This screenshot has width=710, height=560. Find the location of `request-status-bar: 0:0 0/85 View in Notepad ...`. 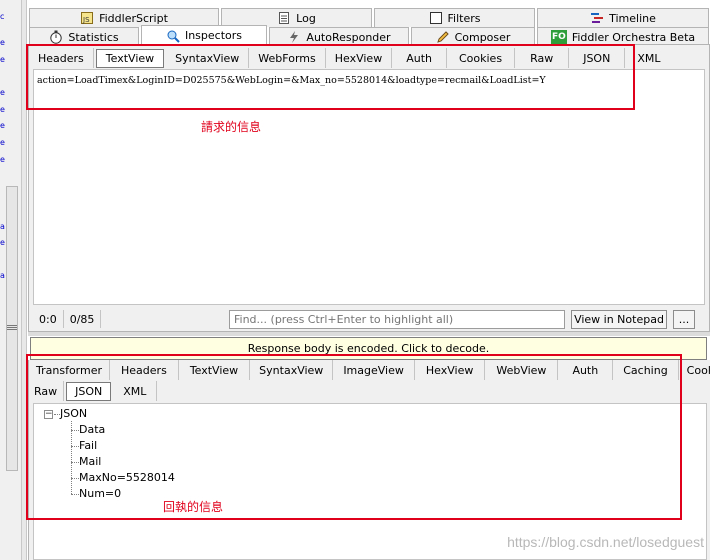

request-status-bar: 0:0 0/85 View in Notepad ... is located at coordinates (369, 319).